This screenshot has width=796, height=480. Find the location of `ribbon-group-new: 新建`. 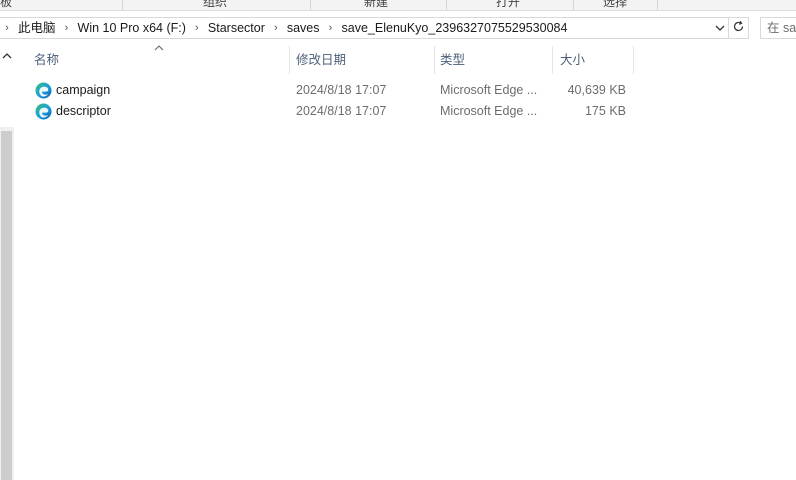

ribbon-group-new: 新建 is located at coordinates (376, 4).